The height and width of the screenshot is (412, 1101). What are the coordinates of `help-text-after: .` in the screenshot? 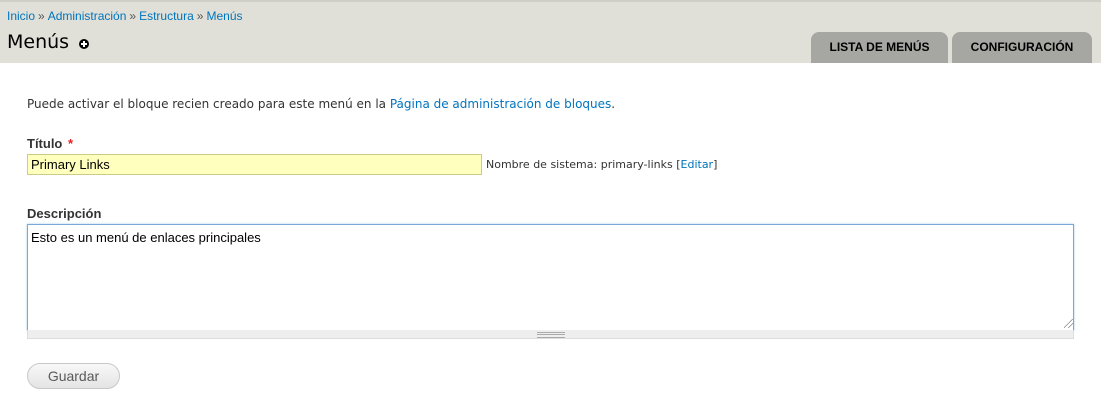 It's located at (613, 104).